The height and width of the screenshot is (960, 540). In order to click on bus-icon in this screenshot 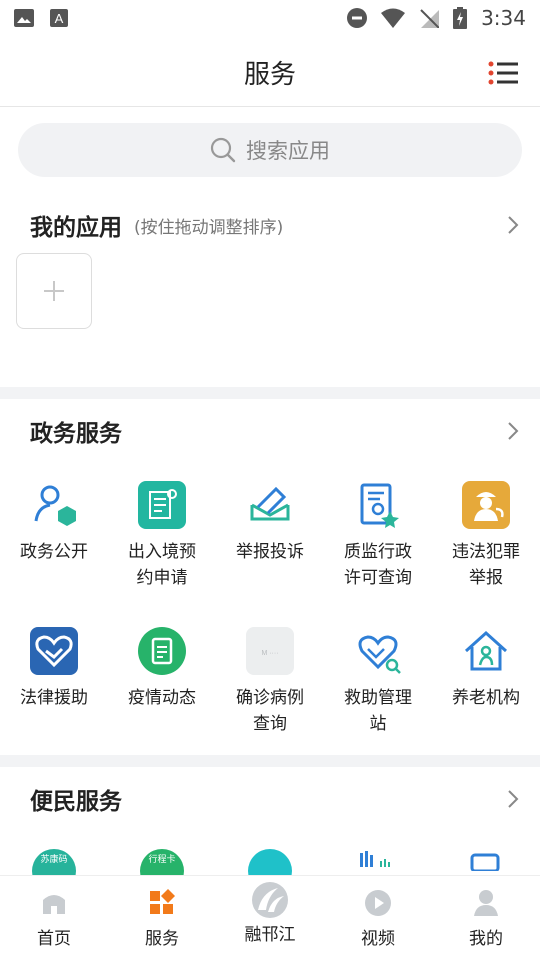, I will do `click(485, 862)`.